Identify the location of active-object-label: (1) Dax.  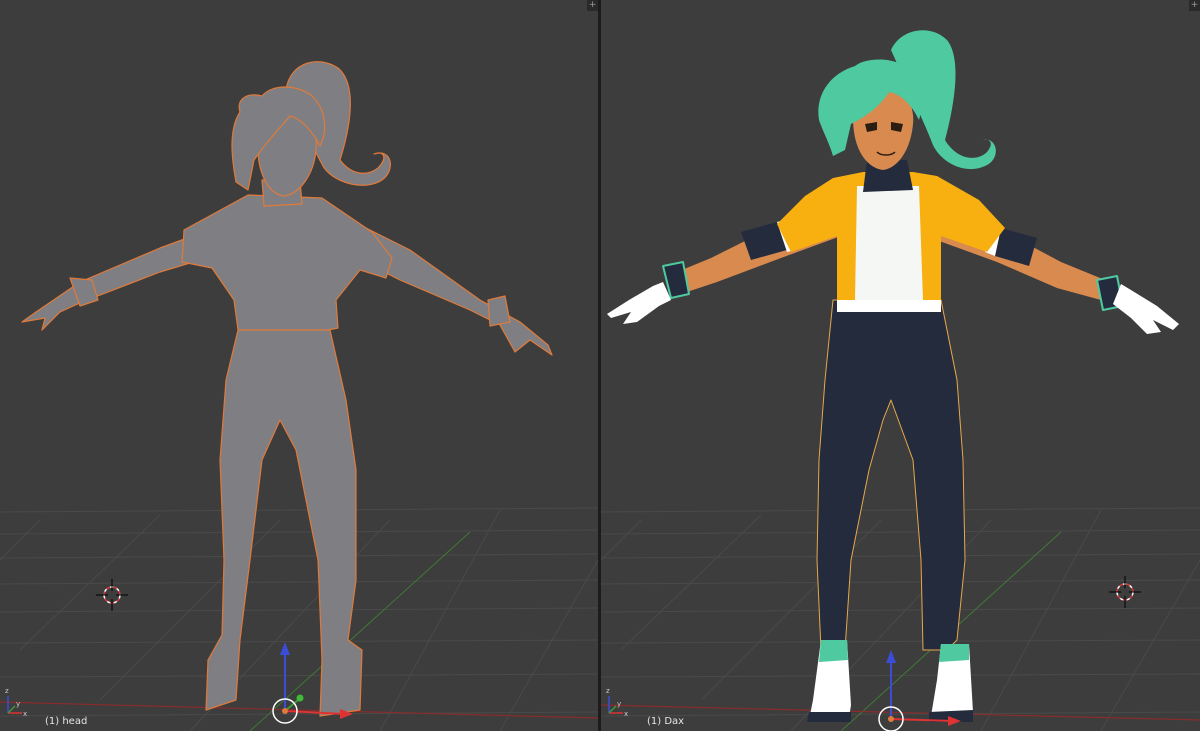
(666, 721).